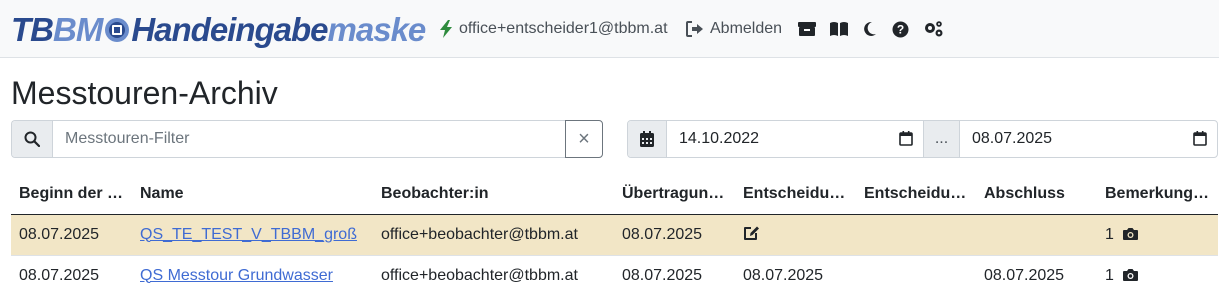  I want to click on app-logo: TB BM Handeingabe maske, so click(219, 29).